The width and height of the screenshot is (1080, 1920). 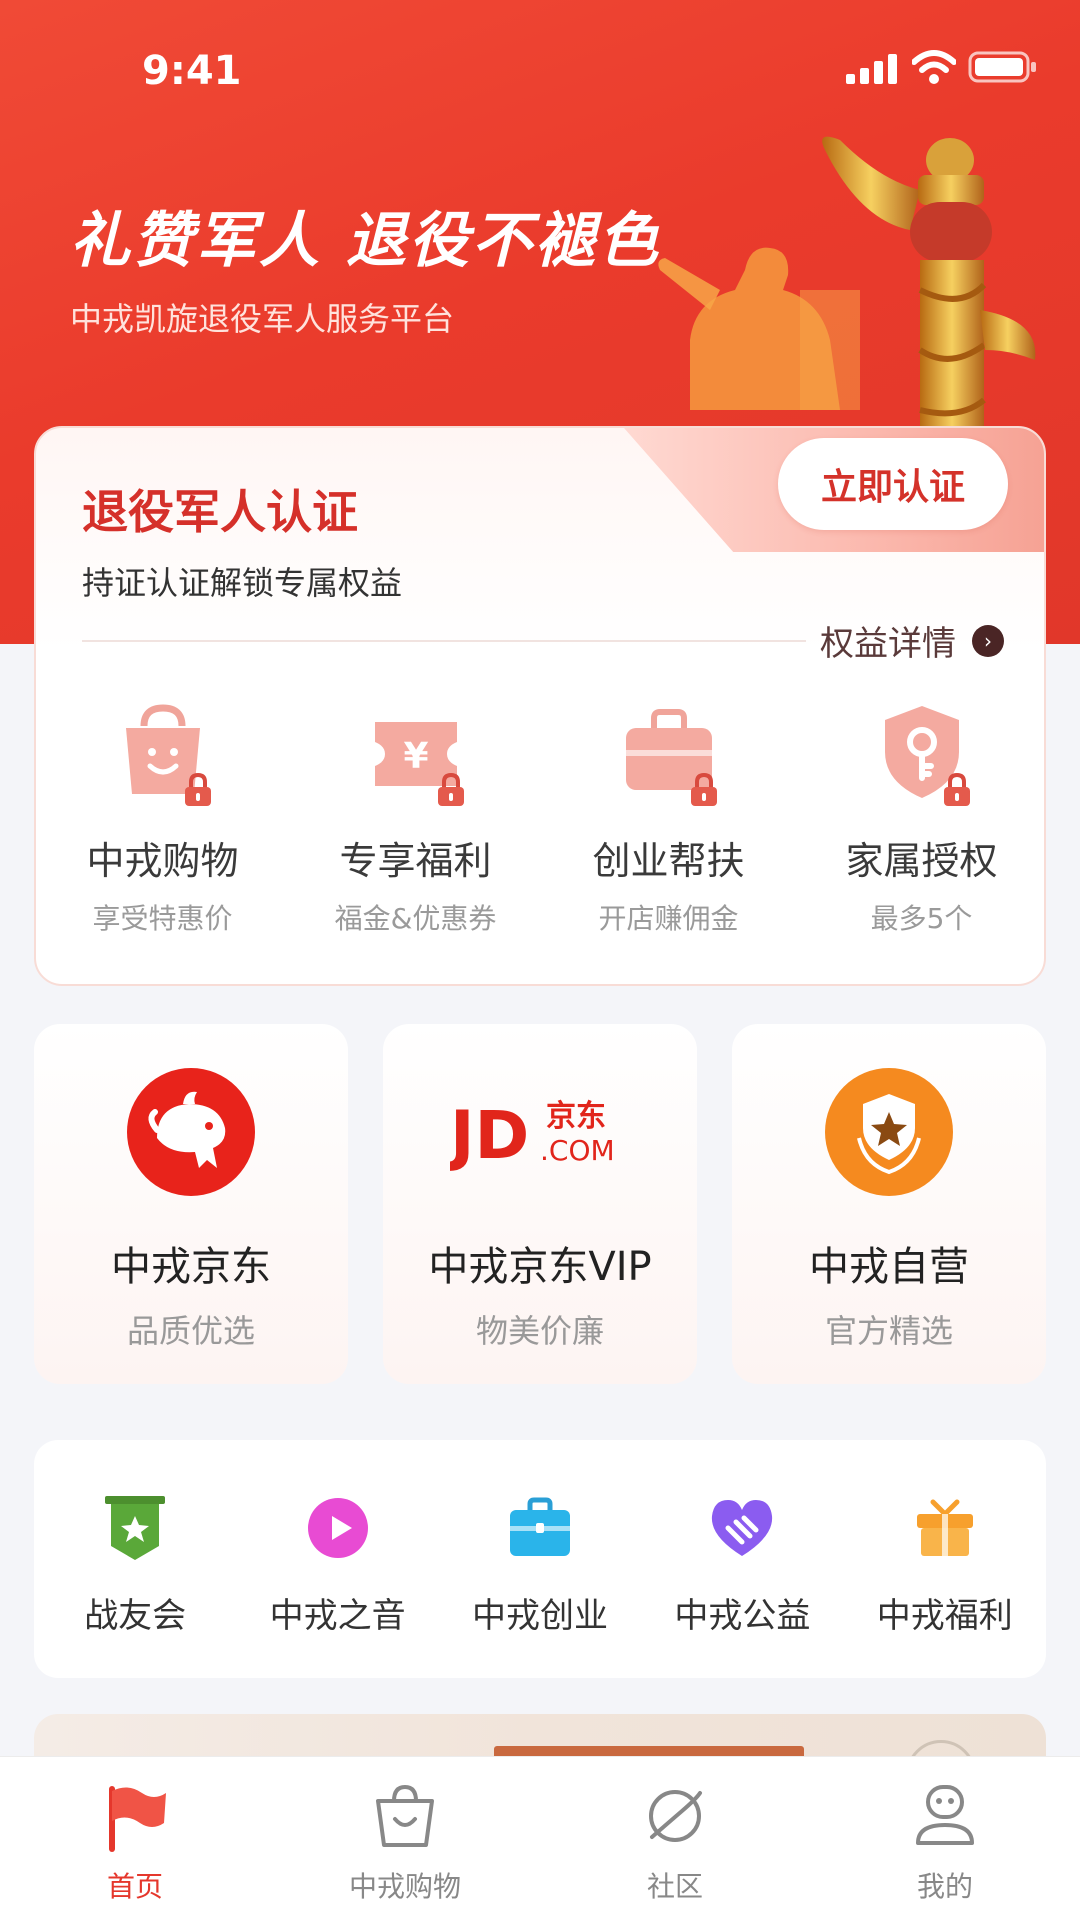 I want to click on quick-label: 中戎之音, so click(x=337, y=1616).